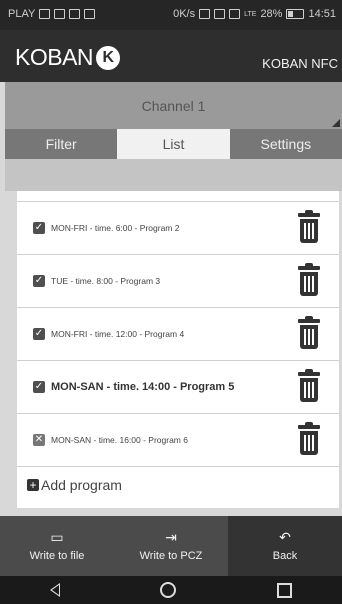 The image size is (342, 604). What do you see at coordinates (143, 387) in the screenshot?
I see `program-label: MON-SAN - time. 14:00 - Program 5` at bounding box center [143, 387].